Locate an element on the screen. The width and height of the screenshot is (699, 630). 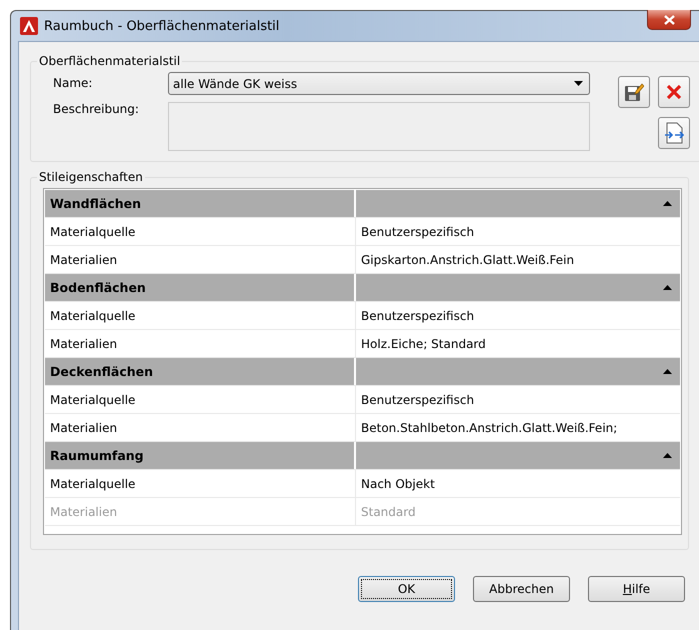
window-title: Raumbuch - Oberflächenmaterialstil is located at coordinates (162, 26).